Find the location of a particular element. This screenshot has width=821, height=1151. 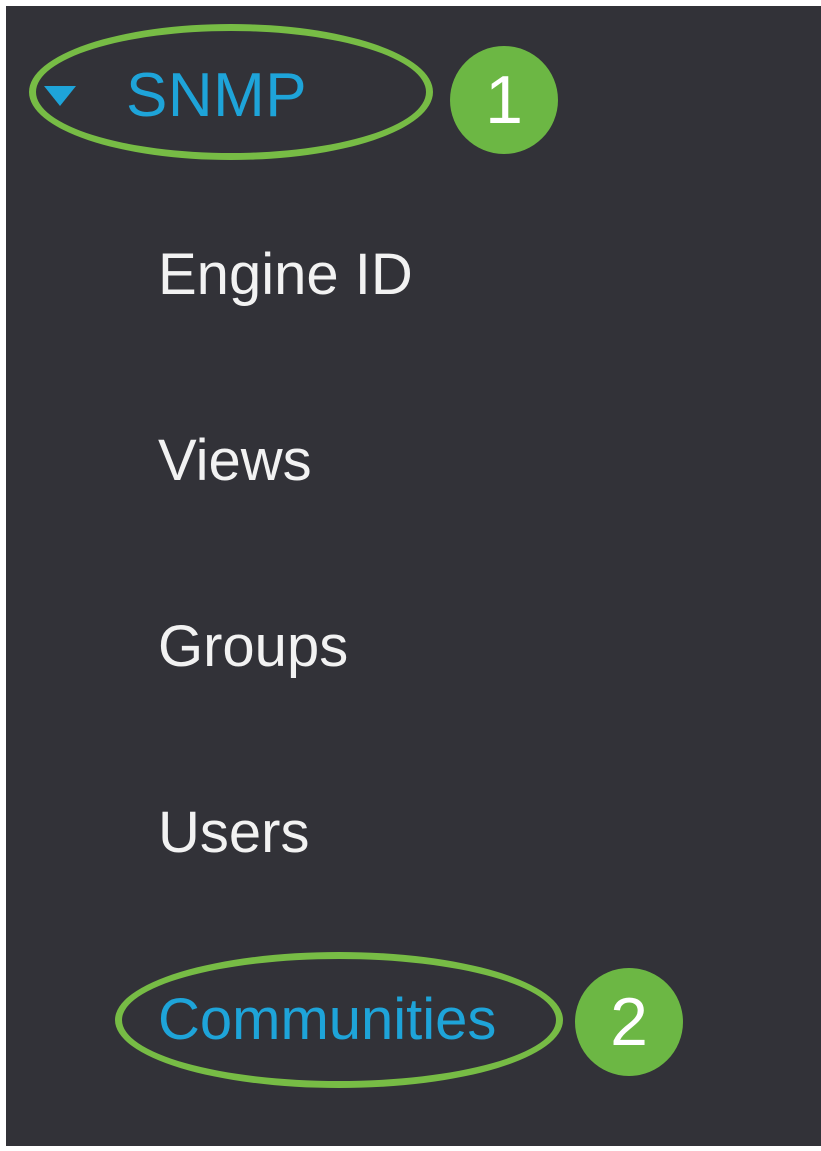

sidebar-item-views: Views is located at coordinates (235, 461).